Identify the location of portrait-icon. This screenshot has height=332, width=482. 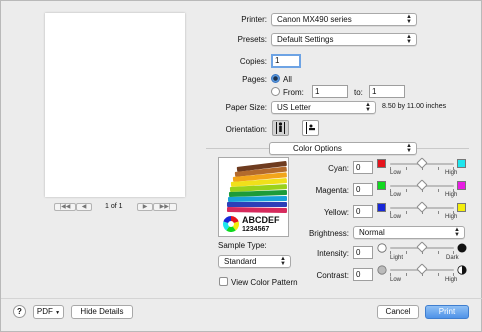
(280, 128).